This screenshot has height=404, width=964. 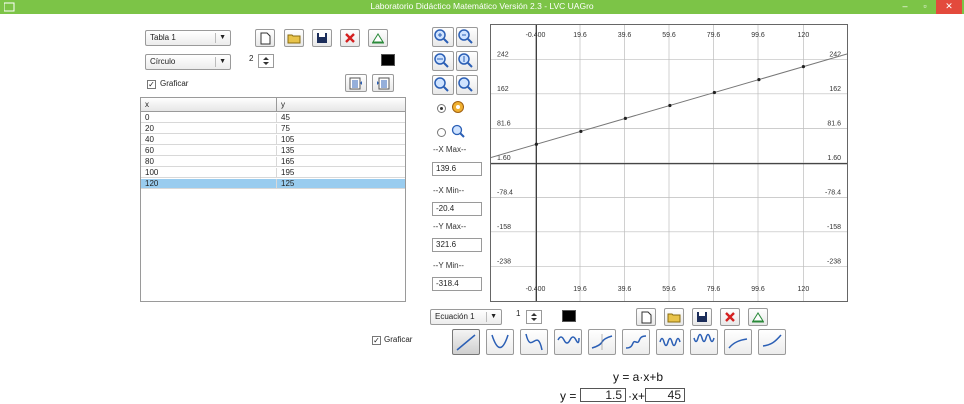 What do you see at coordinates (341, 184) in the screenshot?
I see `table-cell-y: 125` at bounding box center [341, 184].